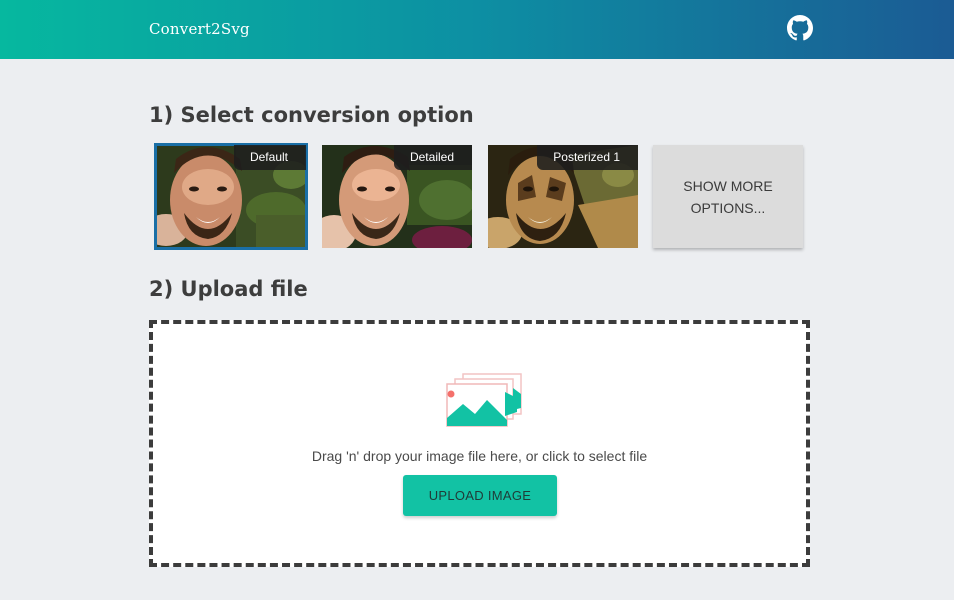 Image resolution: width=954 pixels, height=600 pixels. I want to click on option-label: Detailed, so click(432, 157).